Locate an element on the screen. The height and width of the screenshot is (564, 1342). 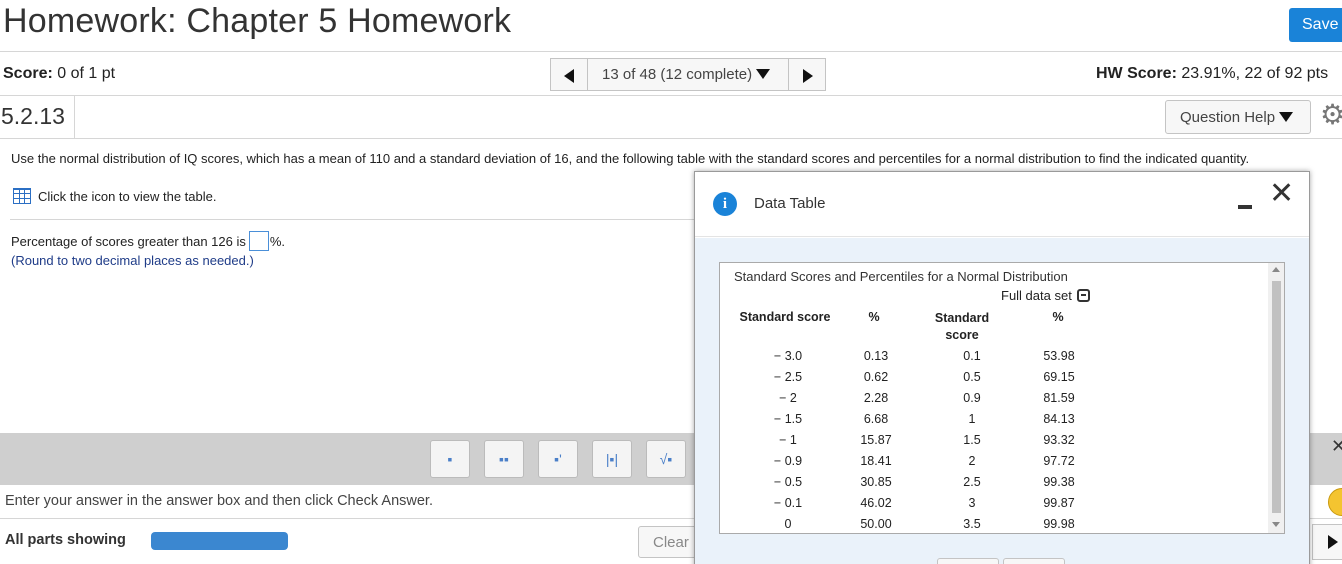
table-cell: 15.87 is located at coordinates (876, 440).